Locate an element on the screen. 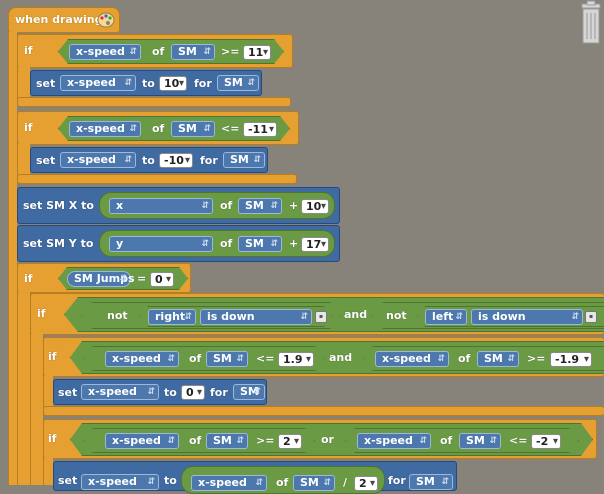 The height and width of the screenshot is (494, 604). compare-condition: x-speed of SM >= 2 is located at coordinates (199, 440).